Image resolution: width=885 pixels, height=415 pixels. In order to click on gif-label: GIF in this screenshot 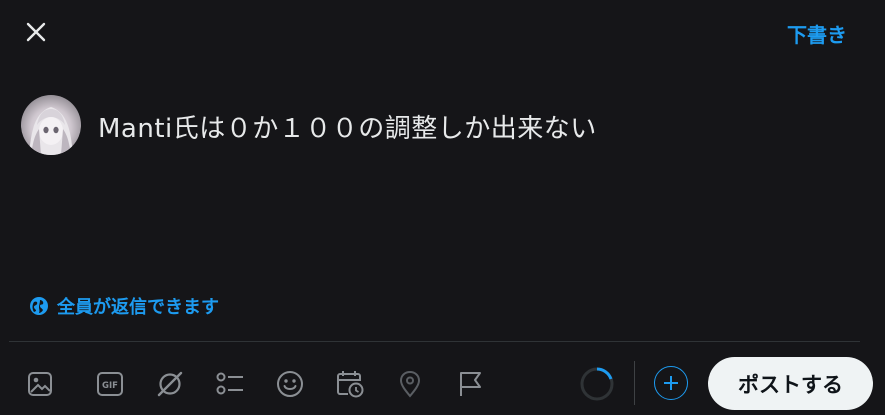, I will do `click(110, 386)`.